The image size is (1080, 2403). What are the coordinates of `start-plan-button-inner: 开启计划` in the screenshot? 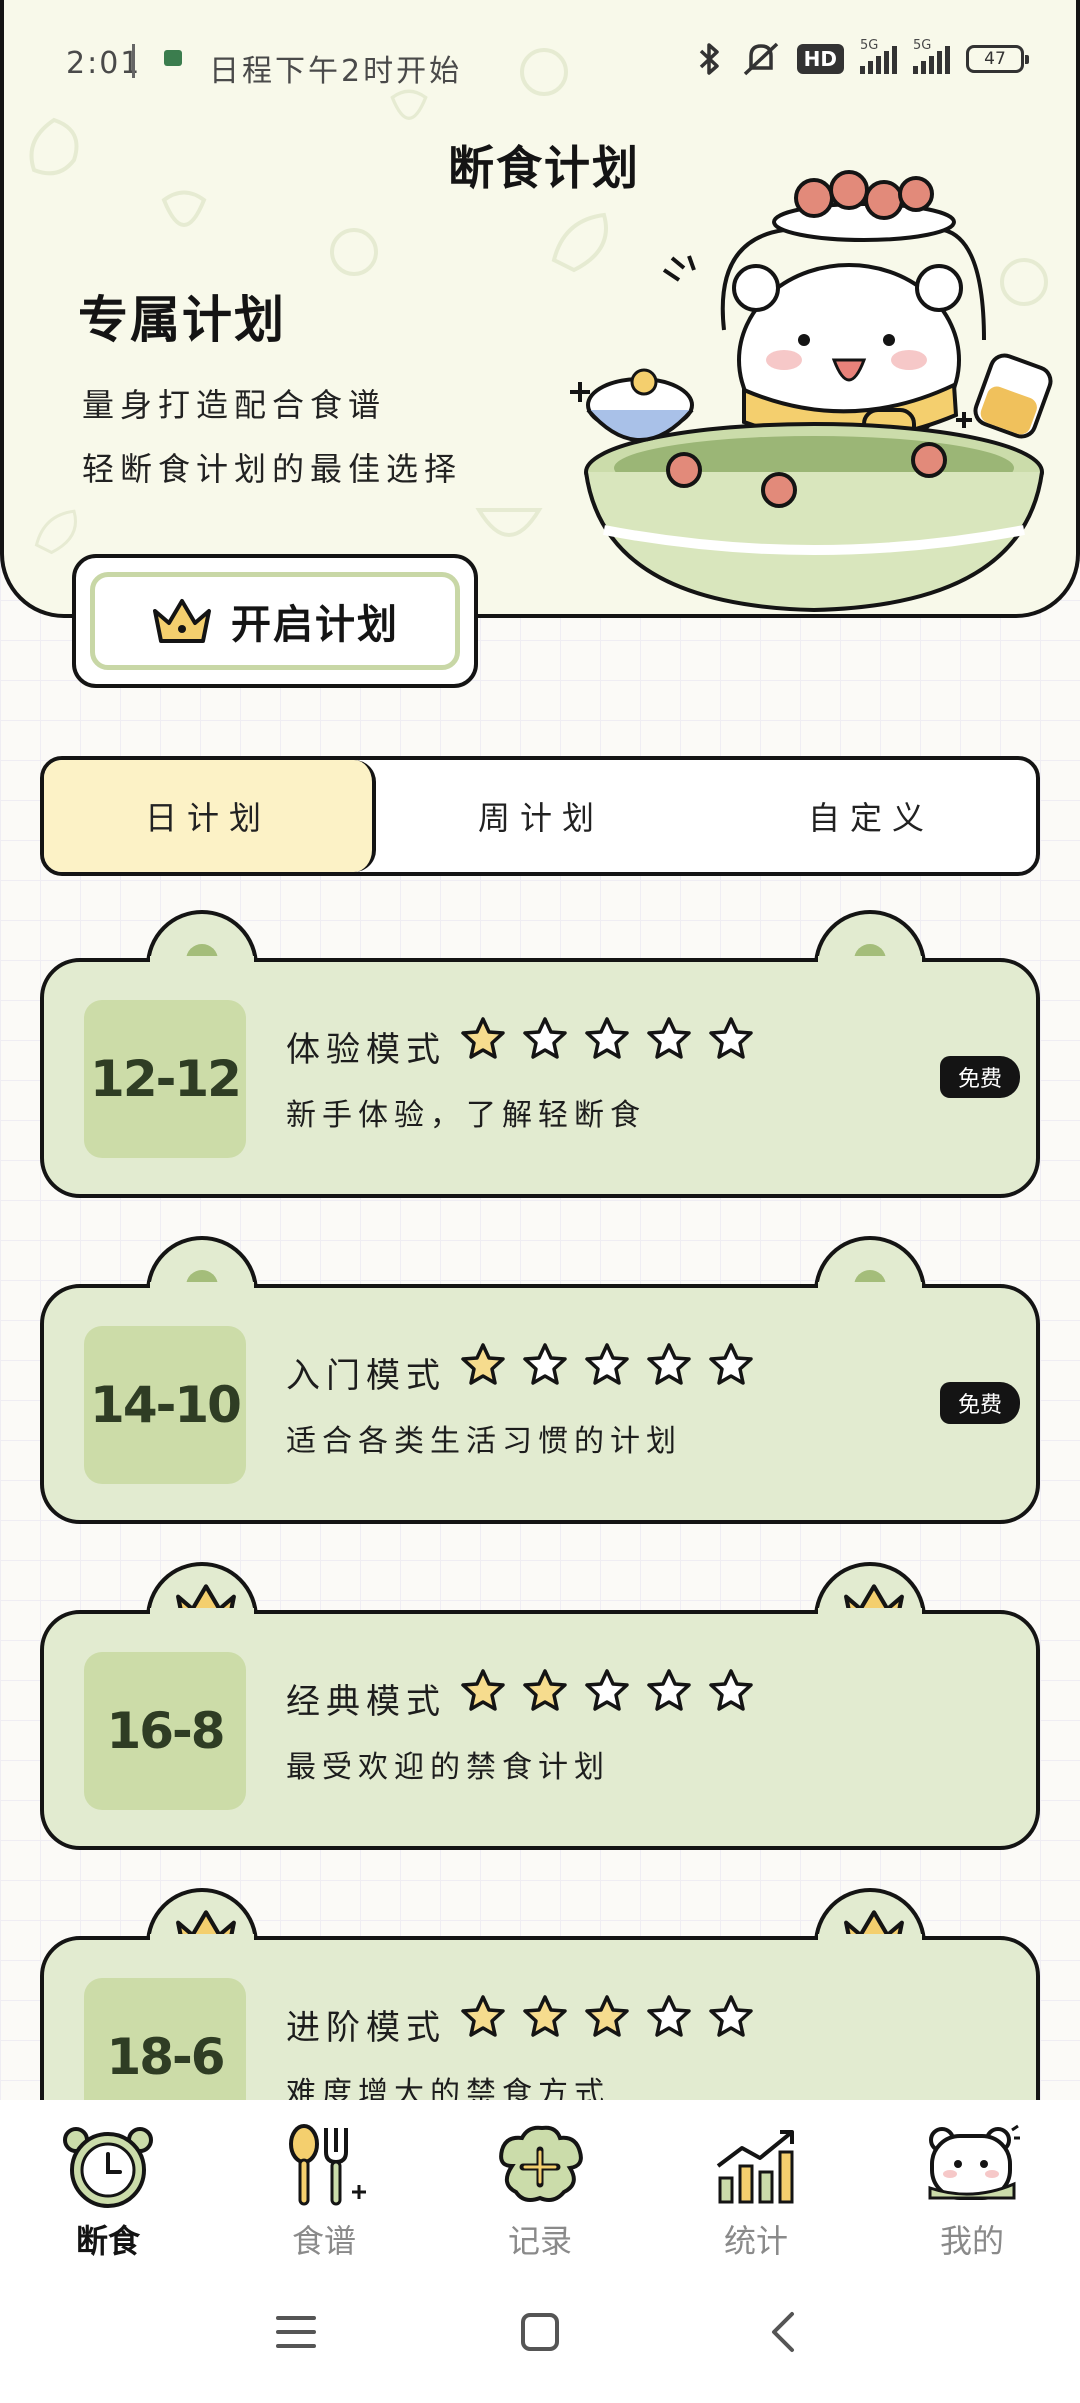 It's located at (275, 621).